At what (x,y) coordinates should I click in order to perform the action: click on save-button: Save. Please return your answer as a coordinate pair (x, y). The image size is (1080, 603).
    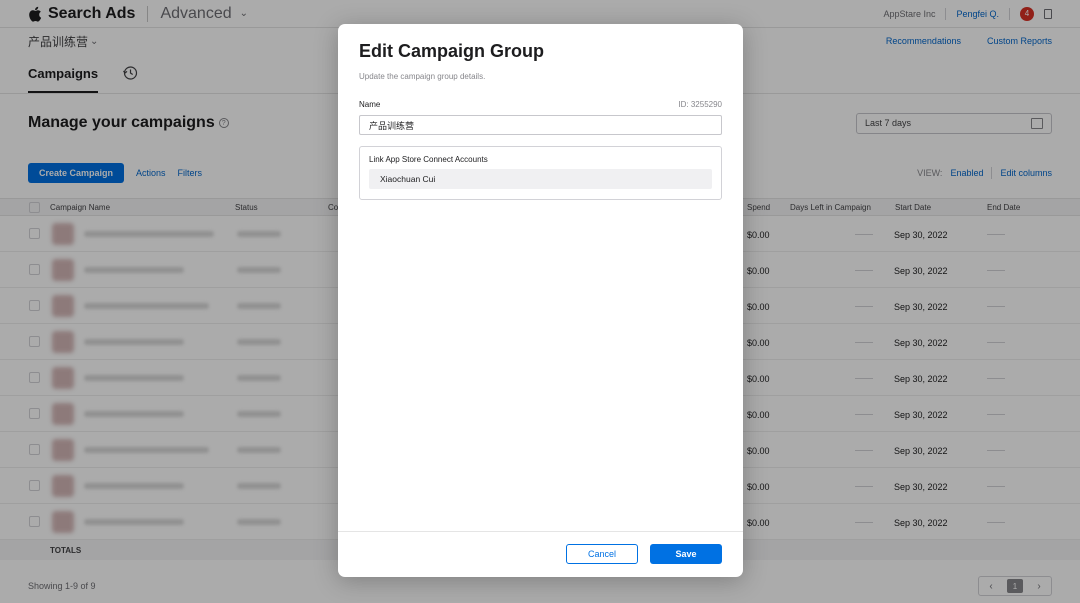
    Looking at the image, I should click on (686, 554).